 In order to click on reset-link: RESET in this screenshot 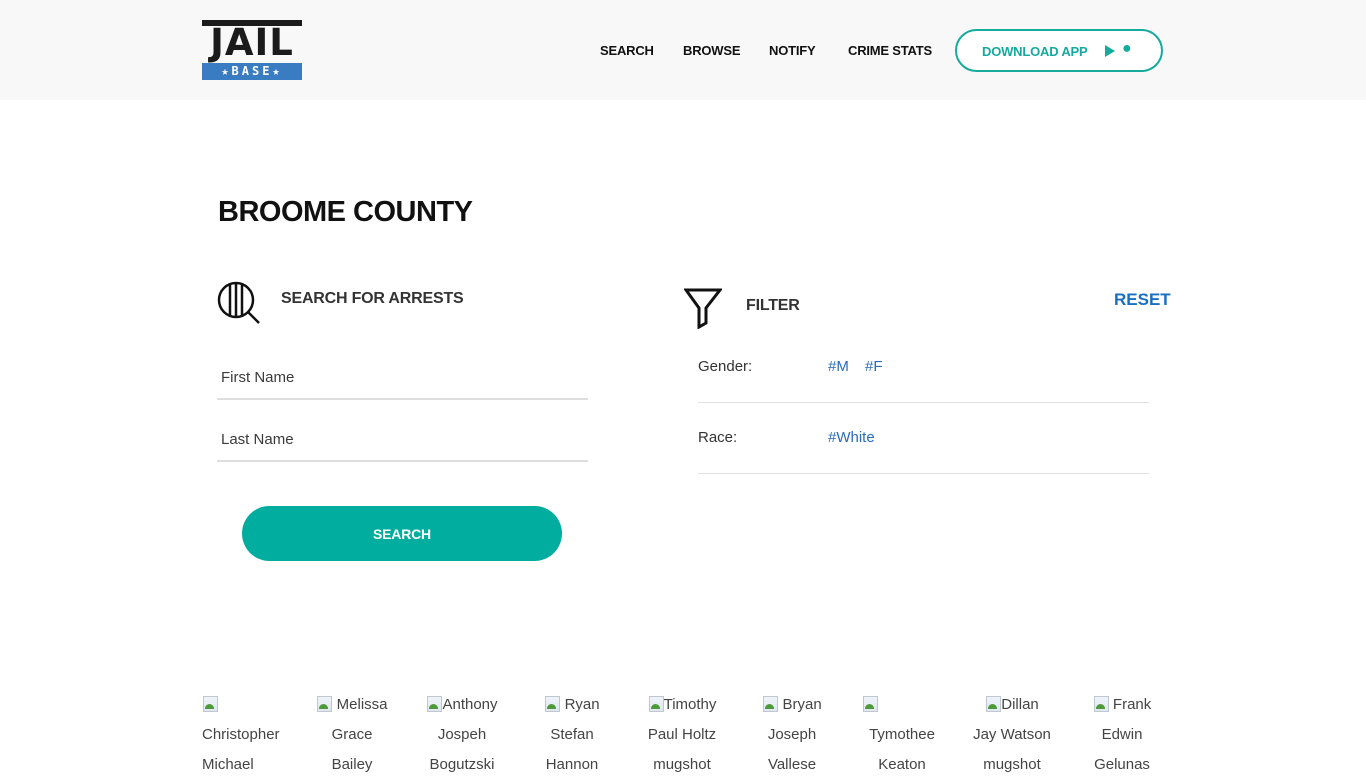, I will do `click(1142, 300)`.